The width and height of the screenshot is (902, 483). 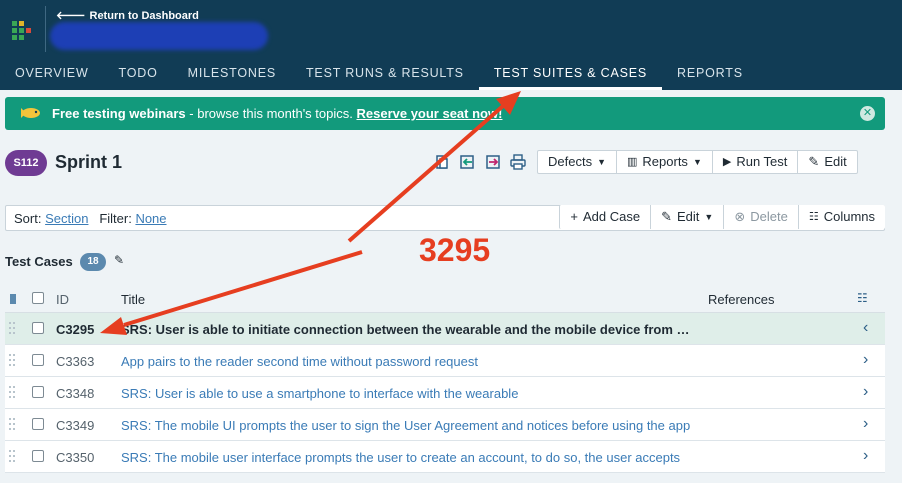 What do you see at coordinates (740, 216) in the screenshot?
I see `remove-circle-icon: ⊗` at bounding box center [740, 216].